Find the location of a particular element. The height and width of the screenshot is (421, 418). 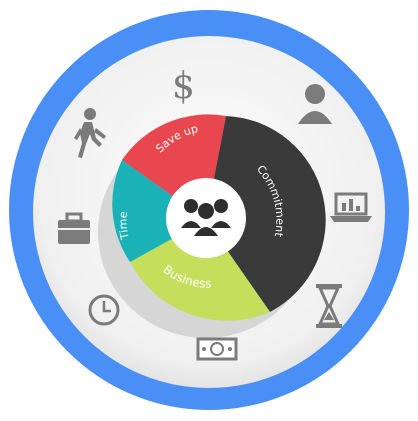

dollar-icon: $ is located at coordinates (183, 86).